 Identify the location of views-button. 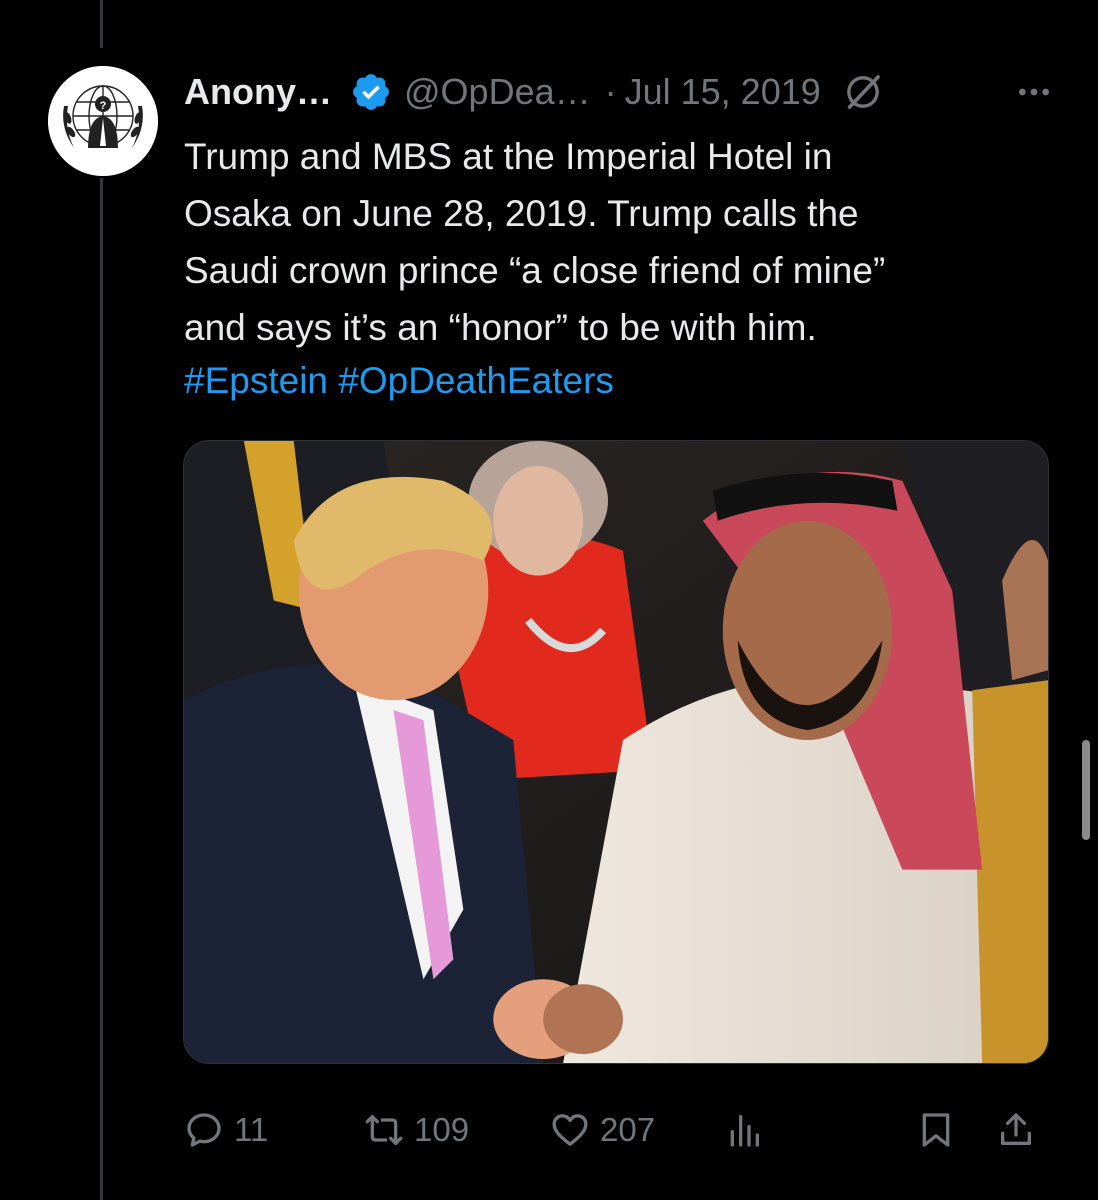
(744, 1130).